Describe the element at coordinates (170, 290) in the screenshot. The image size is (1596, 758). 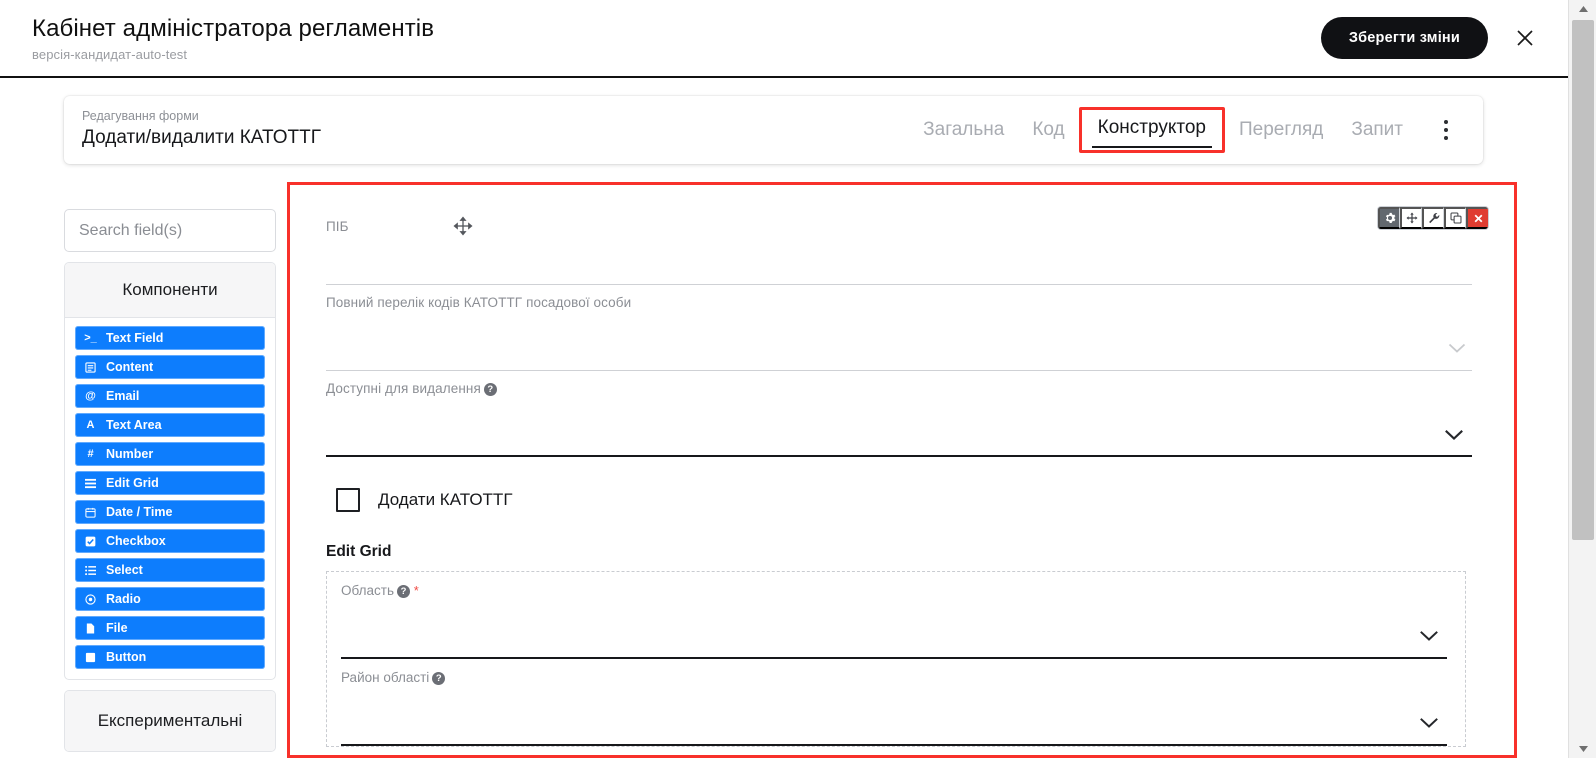
I see `components-panel-header: Компоненти` at that location.